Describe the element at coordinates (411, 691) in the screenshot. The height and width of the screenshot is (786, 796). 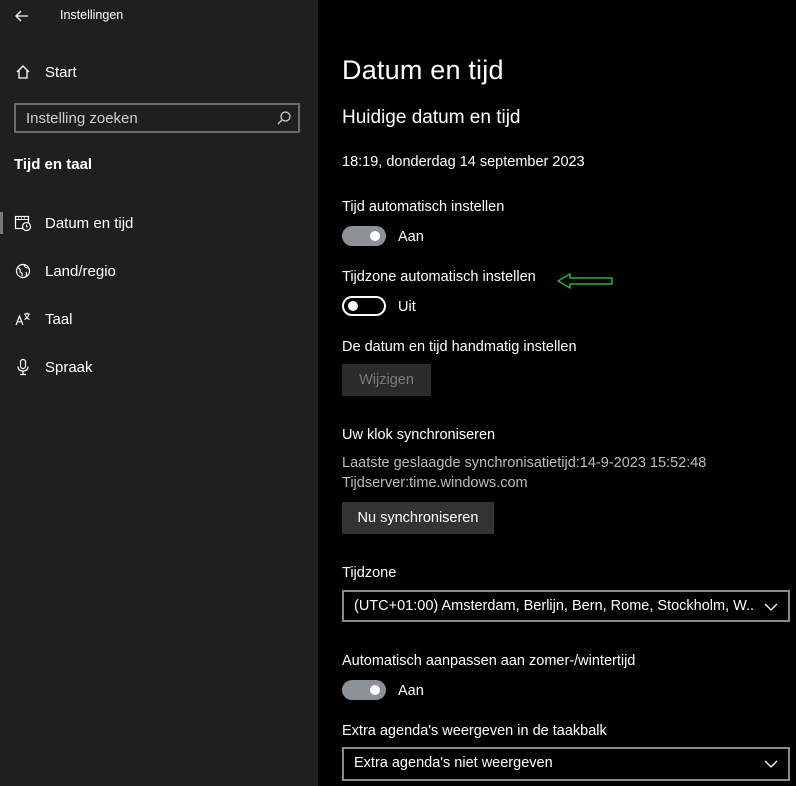
I see `dst-state: Aan` at that location.